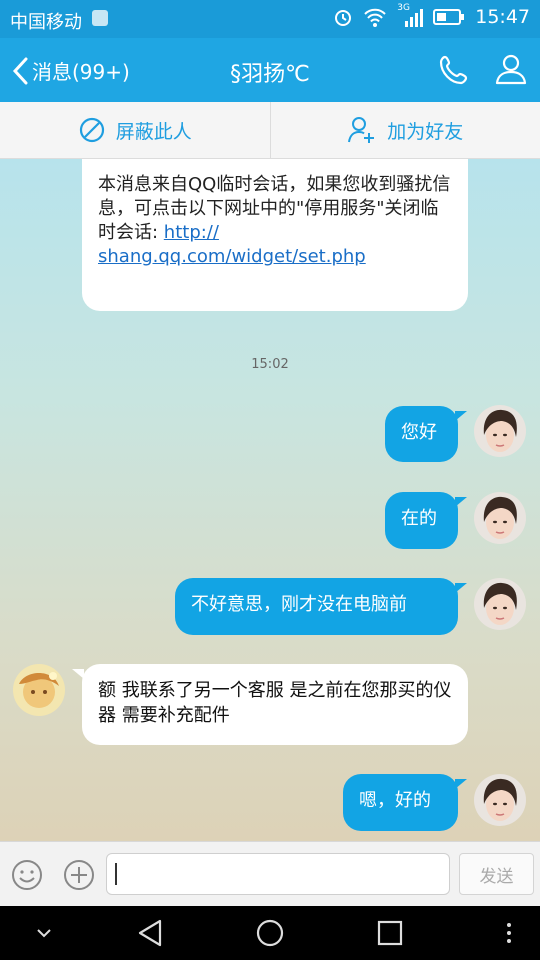 The image size is (540, 960). Describe the element at coordinates (299, 604) in the screenshot. I see `message-text: 不好意思，刚才没在电脑前` at that location.